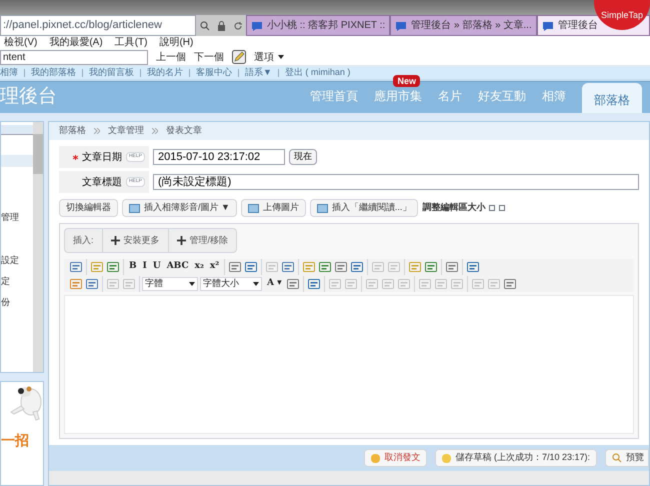 The image size is (650, 486). Describe the element at coordinates (179, 208) in the screenshot. I see `toolbar-button: 插入相簿影音/圖片 ▼` at that location.